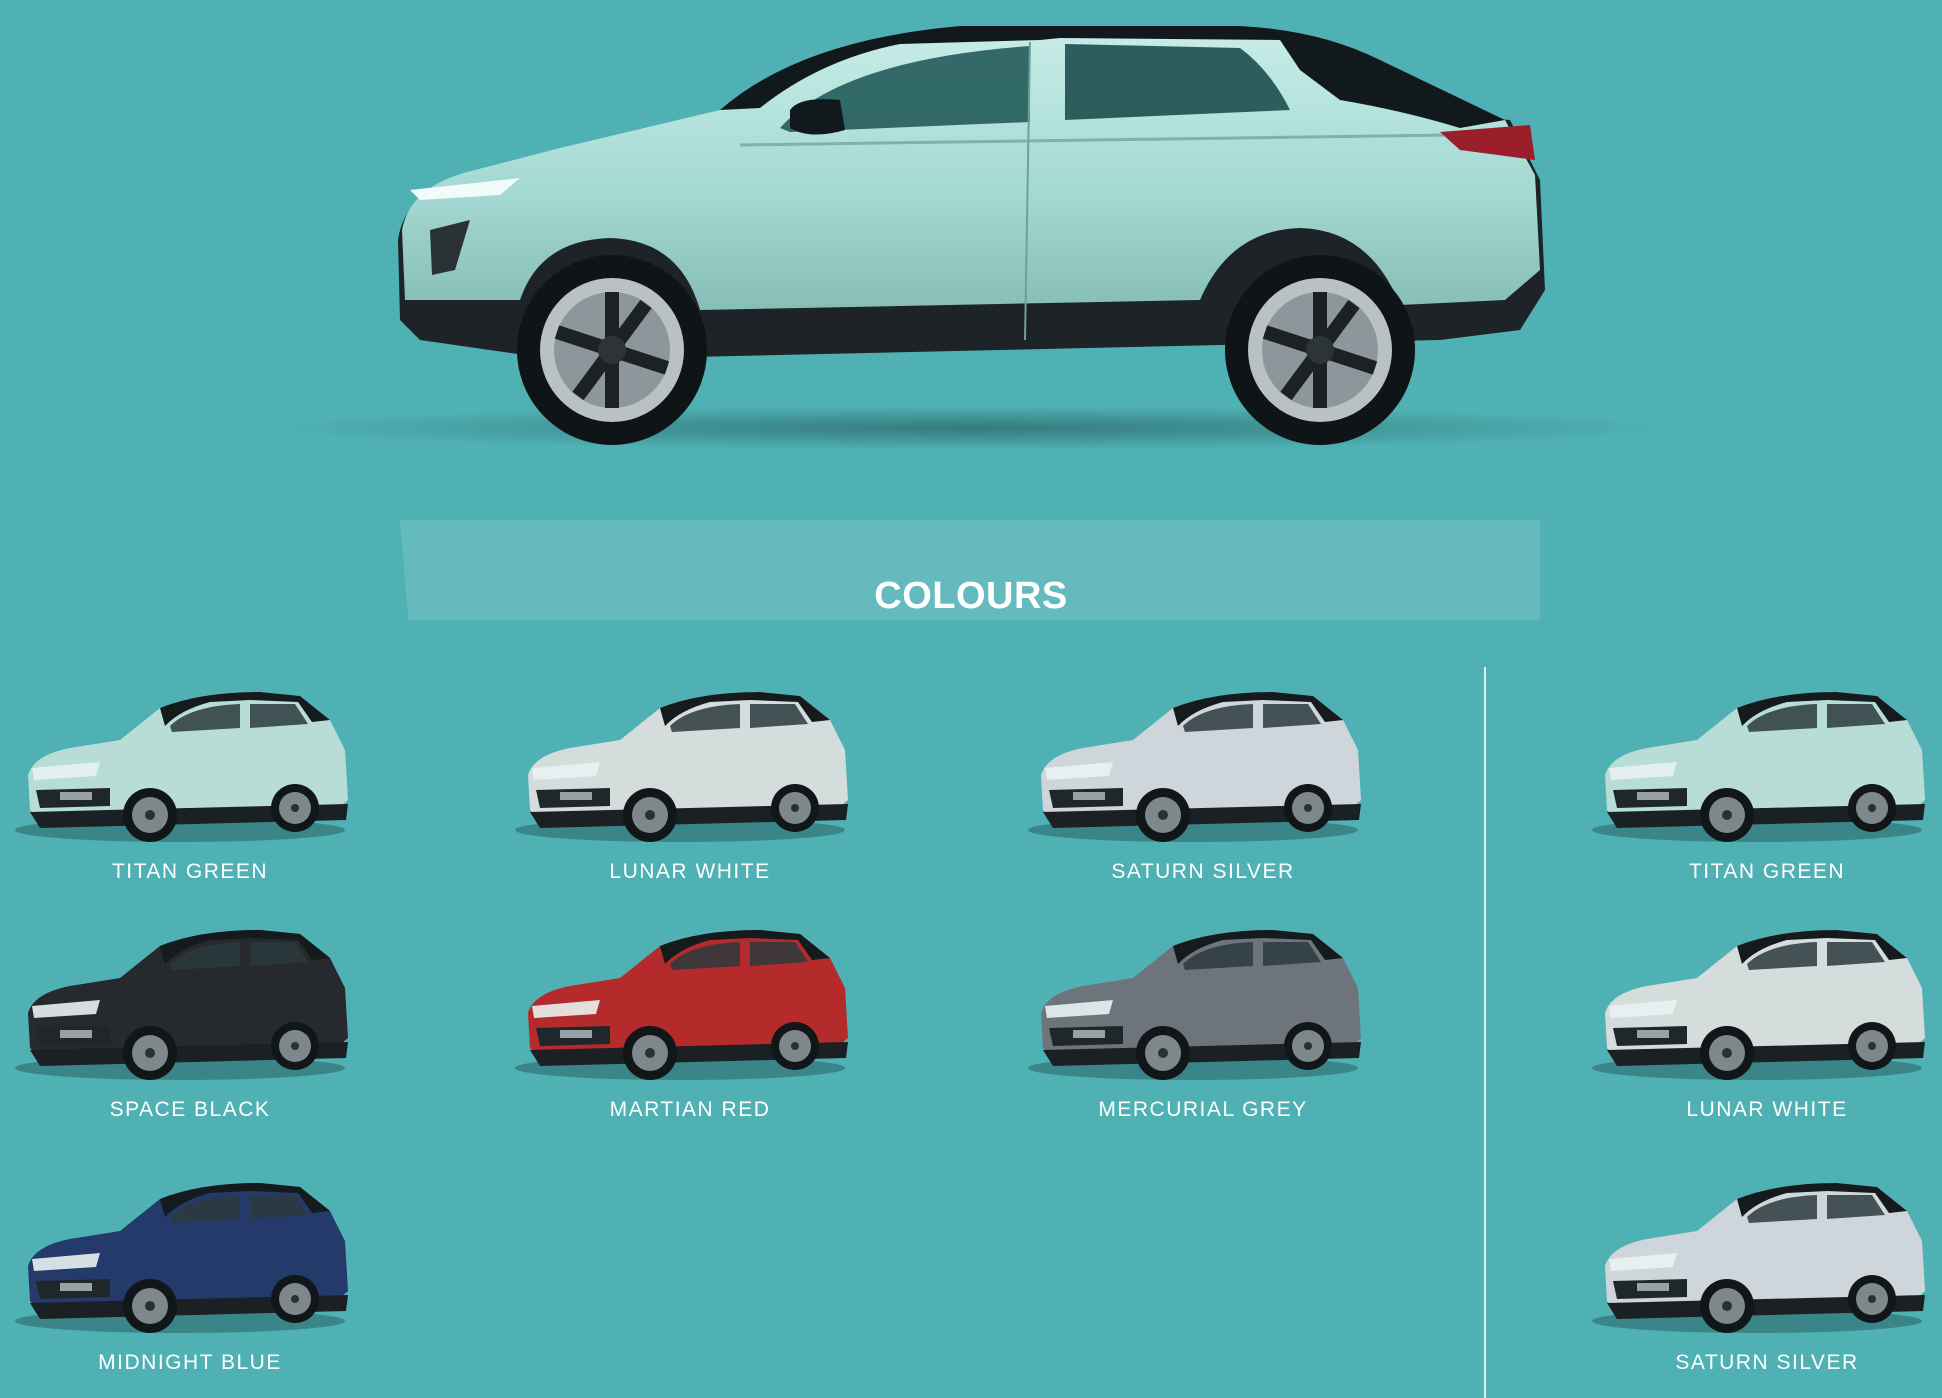 The width and height of the screenshot is (1942, 1398). What do you see at coordinates (971, 596) in the screenshot?
I see `section-title: COLOURS` at bounding box center [971, 596].